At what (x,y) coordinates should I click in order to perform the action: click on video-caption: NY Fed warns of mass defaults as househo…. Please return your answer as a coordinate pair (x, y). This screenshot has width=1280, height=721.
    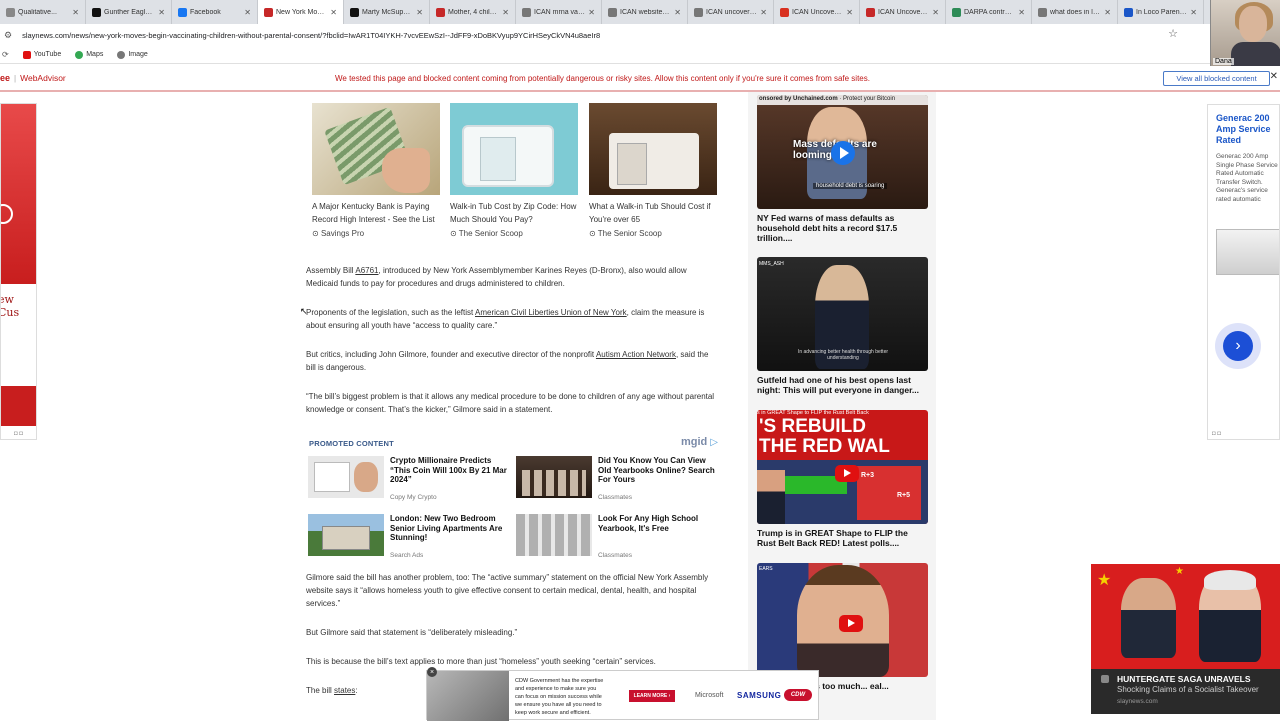
    Looking at the image, I should click on (842, 228).